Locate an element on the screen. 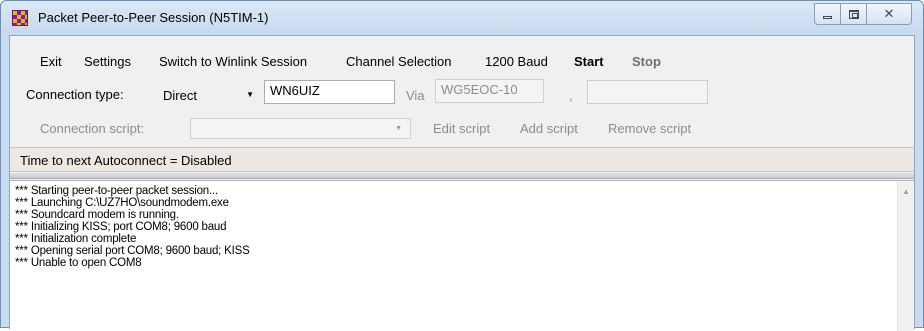 The height and width of the screenshot is (331, 924). maximize-button is located at coordinates (854, 14).